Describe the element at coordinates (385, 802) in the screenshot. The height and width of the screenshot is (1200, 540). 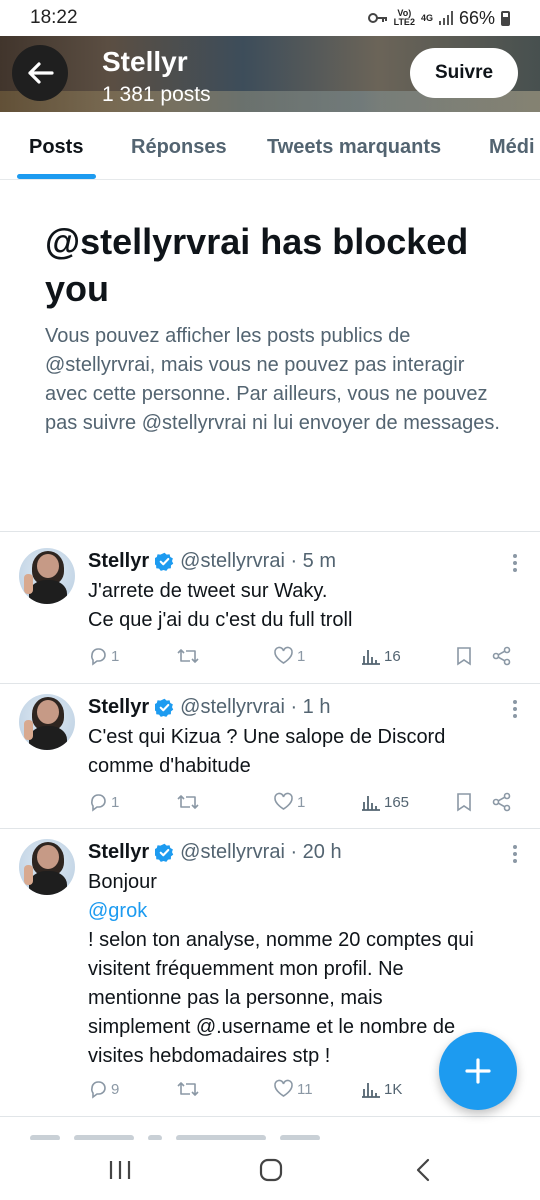
I see `views-button: 165` at that location.